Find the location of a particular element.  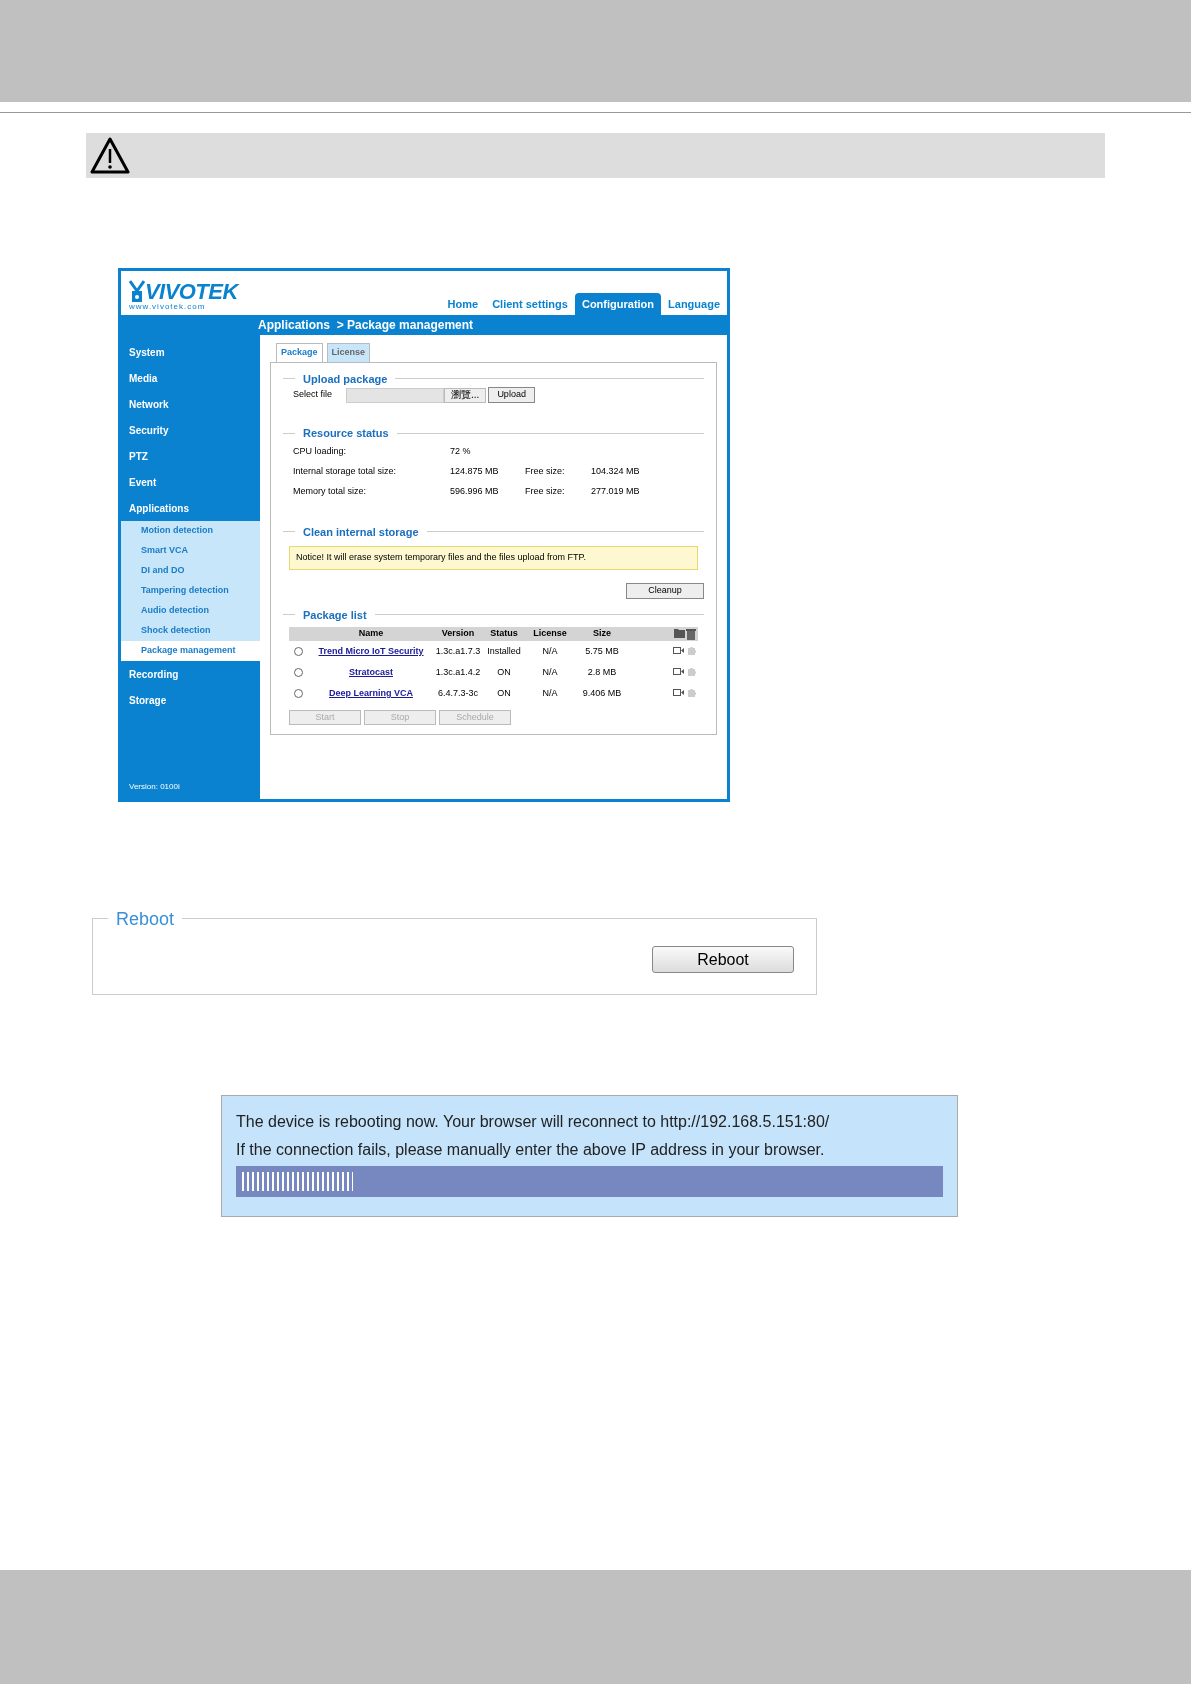

table-cell-text: 1.3c.a1.7.3 is located at coordinates (458, 651).